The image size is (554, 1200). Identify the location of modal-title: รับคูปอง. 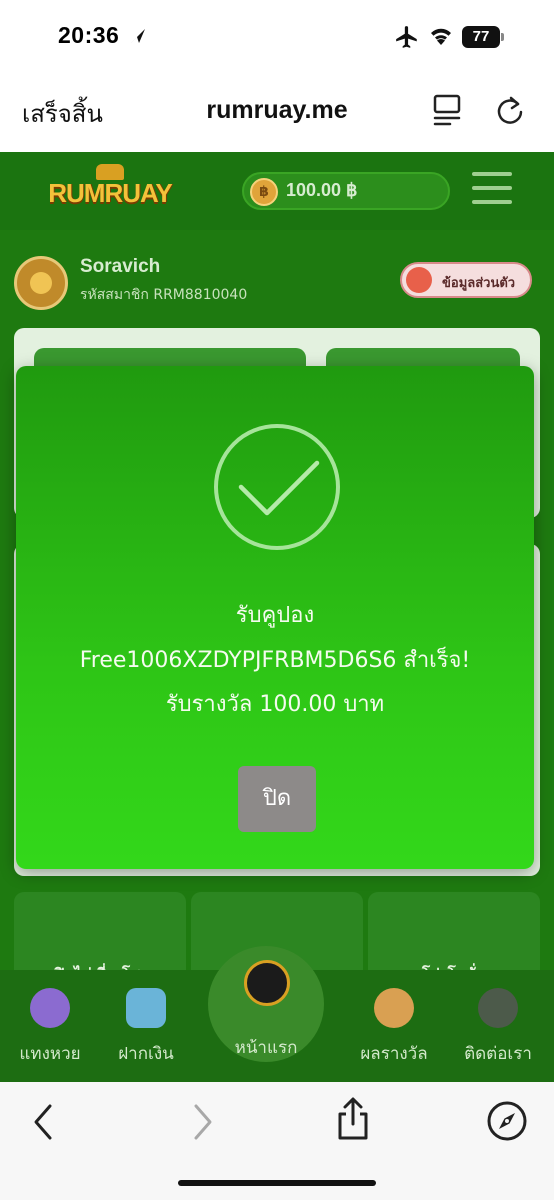
(275, 615).